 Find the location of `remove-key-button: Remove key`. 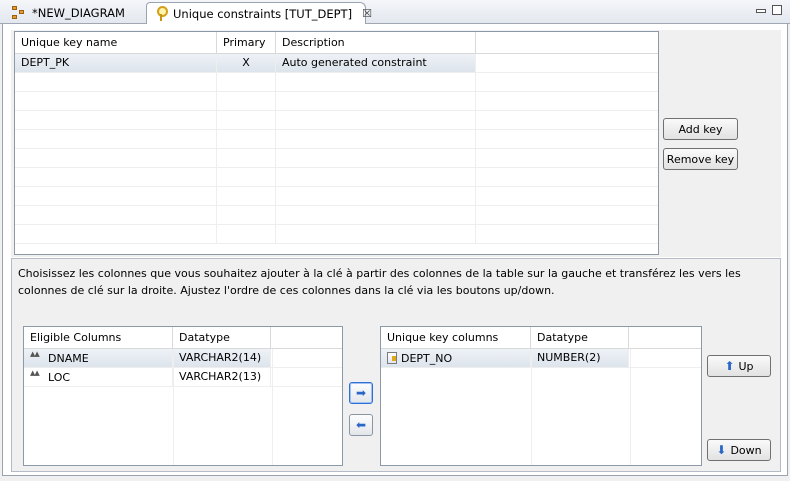

remove-key-button: Remove key is located at coordinates (700, 159).